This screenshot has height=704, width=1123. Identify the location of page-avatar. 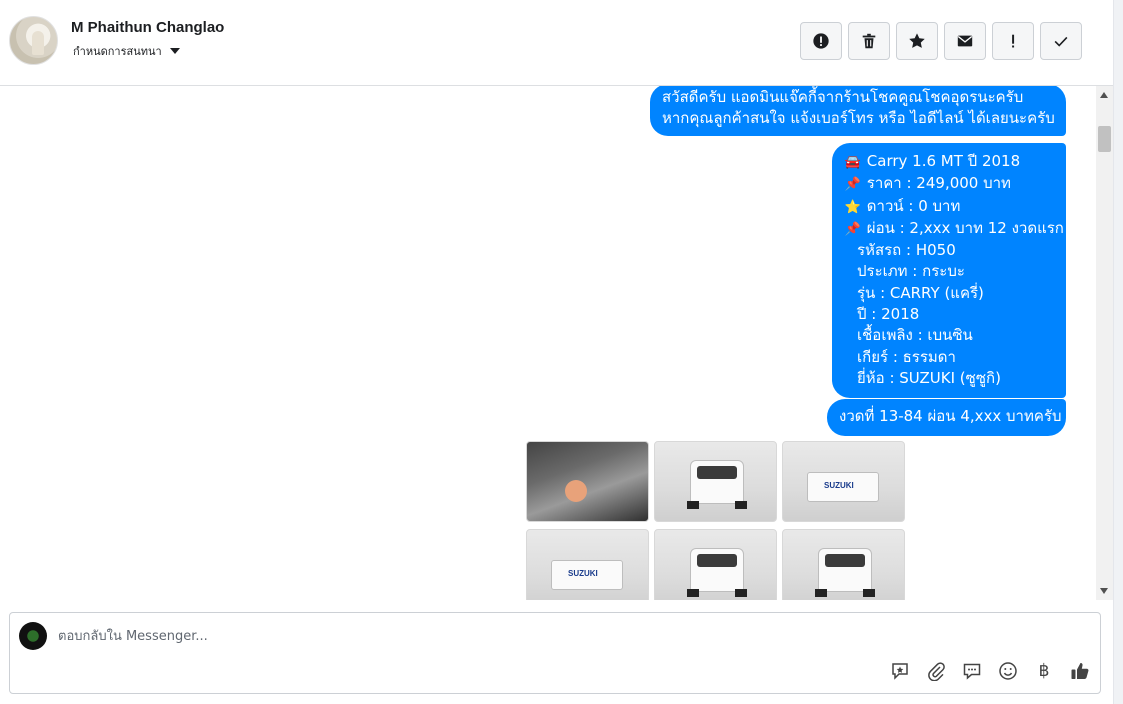
(33, 636).